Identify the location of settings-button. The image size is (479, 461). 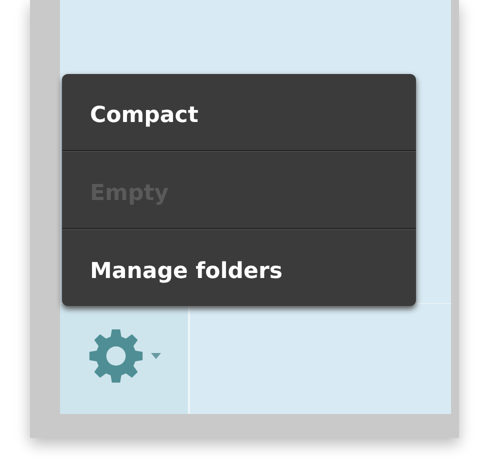
(125, 359).